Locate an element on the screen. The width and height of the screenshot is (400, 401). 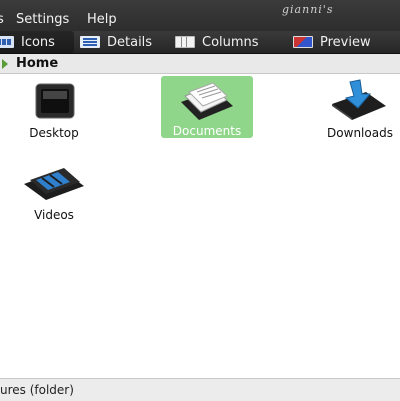
menu-help: Help is located at coordinates (102, 20).